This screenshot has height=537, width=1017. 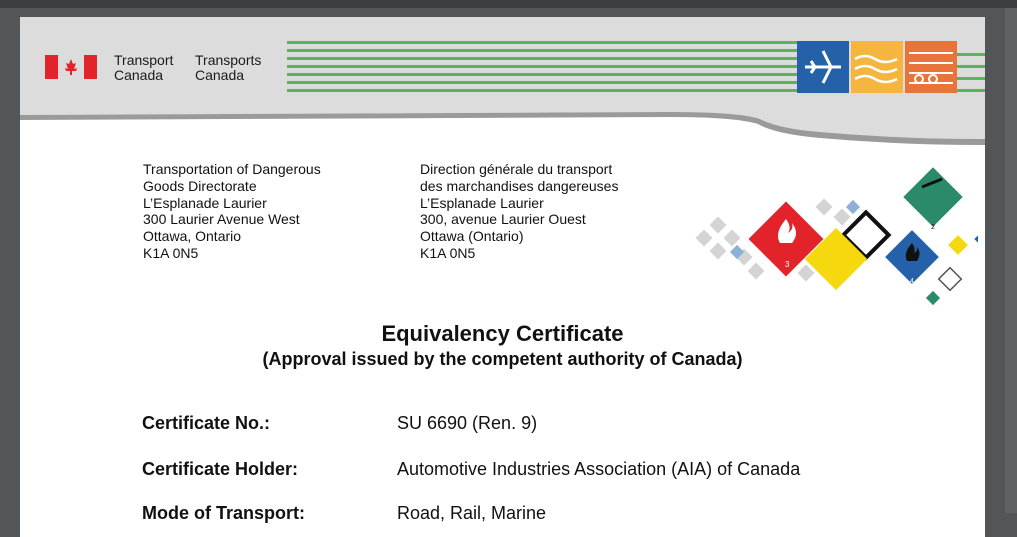 What do you see at coordinates (205, 202) in the screenshot?
I see `address-en-line: L’Esplanade Laurier` at bounding box center [205, 202].